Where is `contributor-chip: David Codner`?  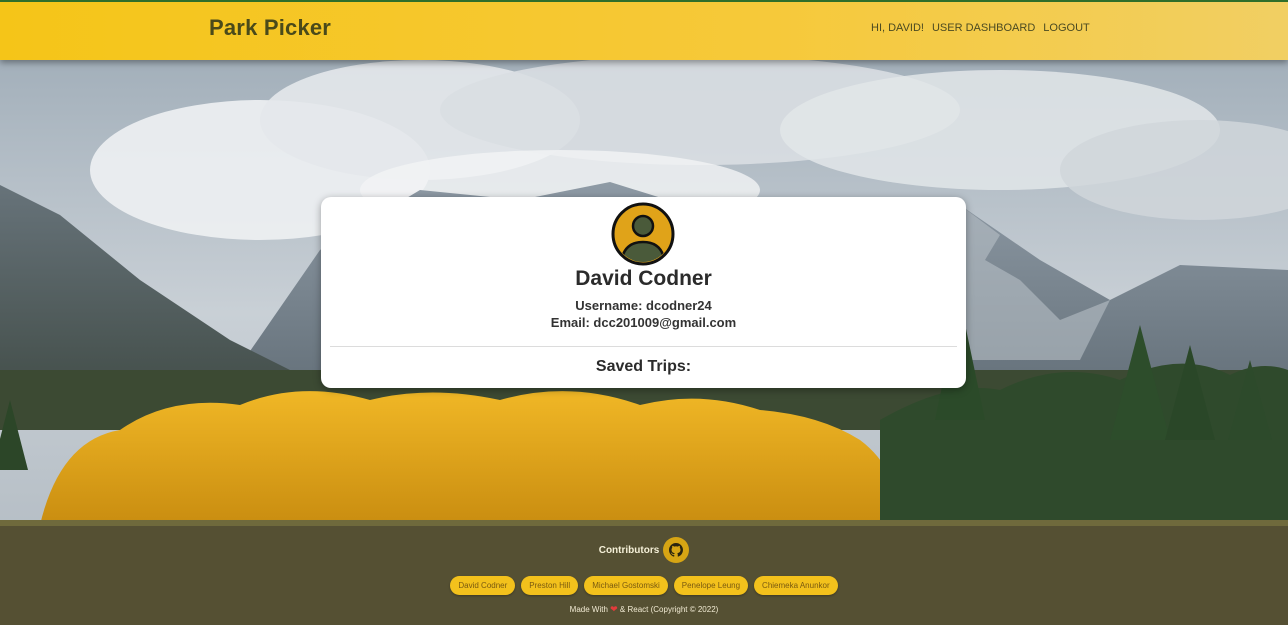
contributor-chip: David Codner is located at coordinates (483, 585).